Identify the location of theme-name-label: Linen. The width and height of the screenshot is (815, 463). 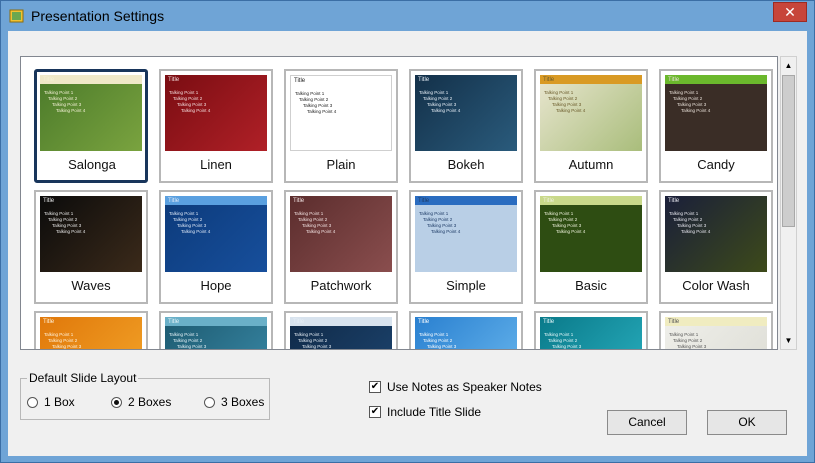
(216, 164).